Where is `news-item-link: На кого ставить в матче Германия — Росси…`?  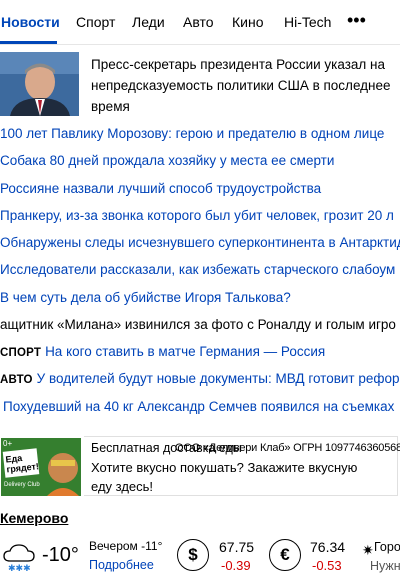 news-item-link: На кого ставить в матче Германия — Росси… is located at coordinates (185, 351).